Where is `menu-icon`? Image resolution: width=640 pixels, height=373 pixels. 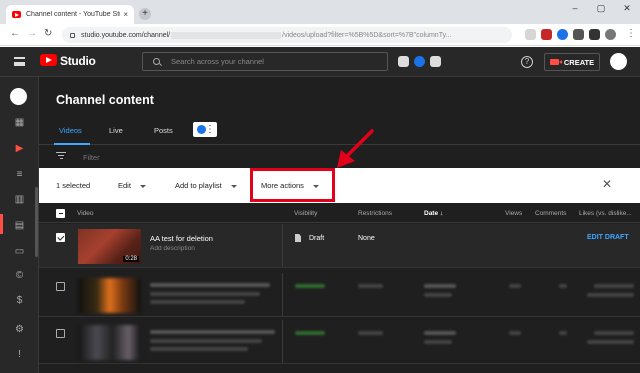
menu-icon is located at coordinates (19, 61).